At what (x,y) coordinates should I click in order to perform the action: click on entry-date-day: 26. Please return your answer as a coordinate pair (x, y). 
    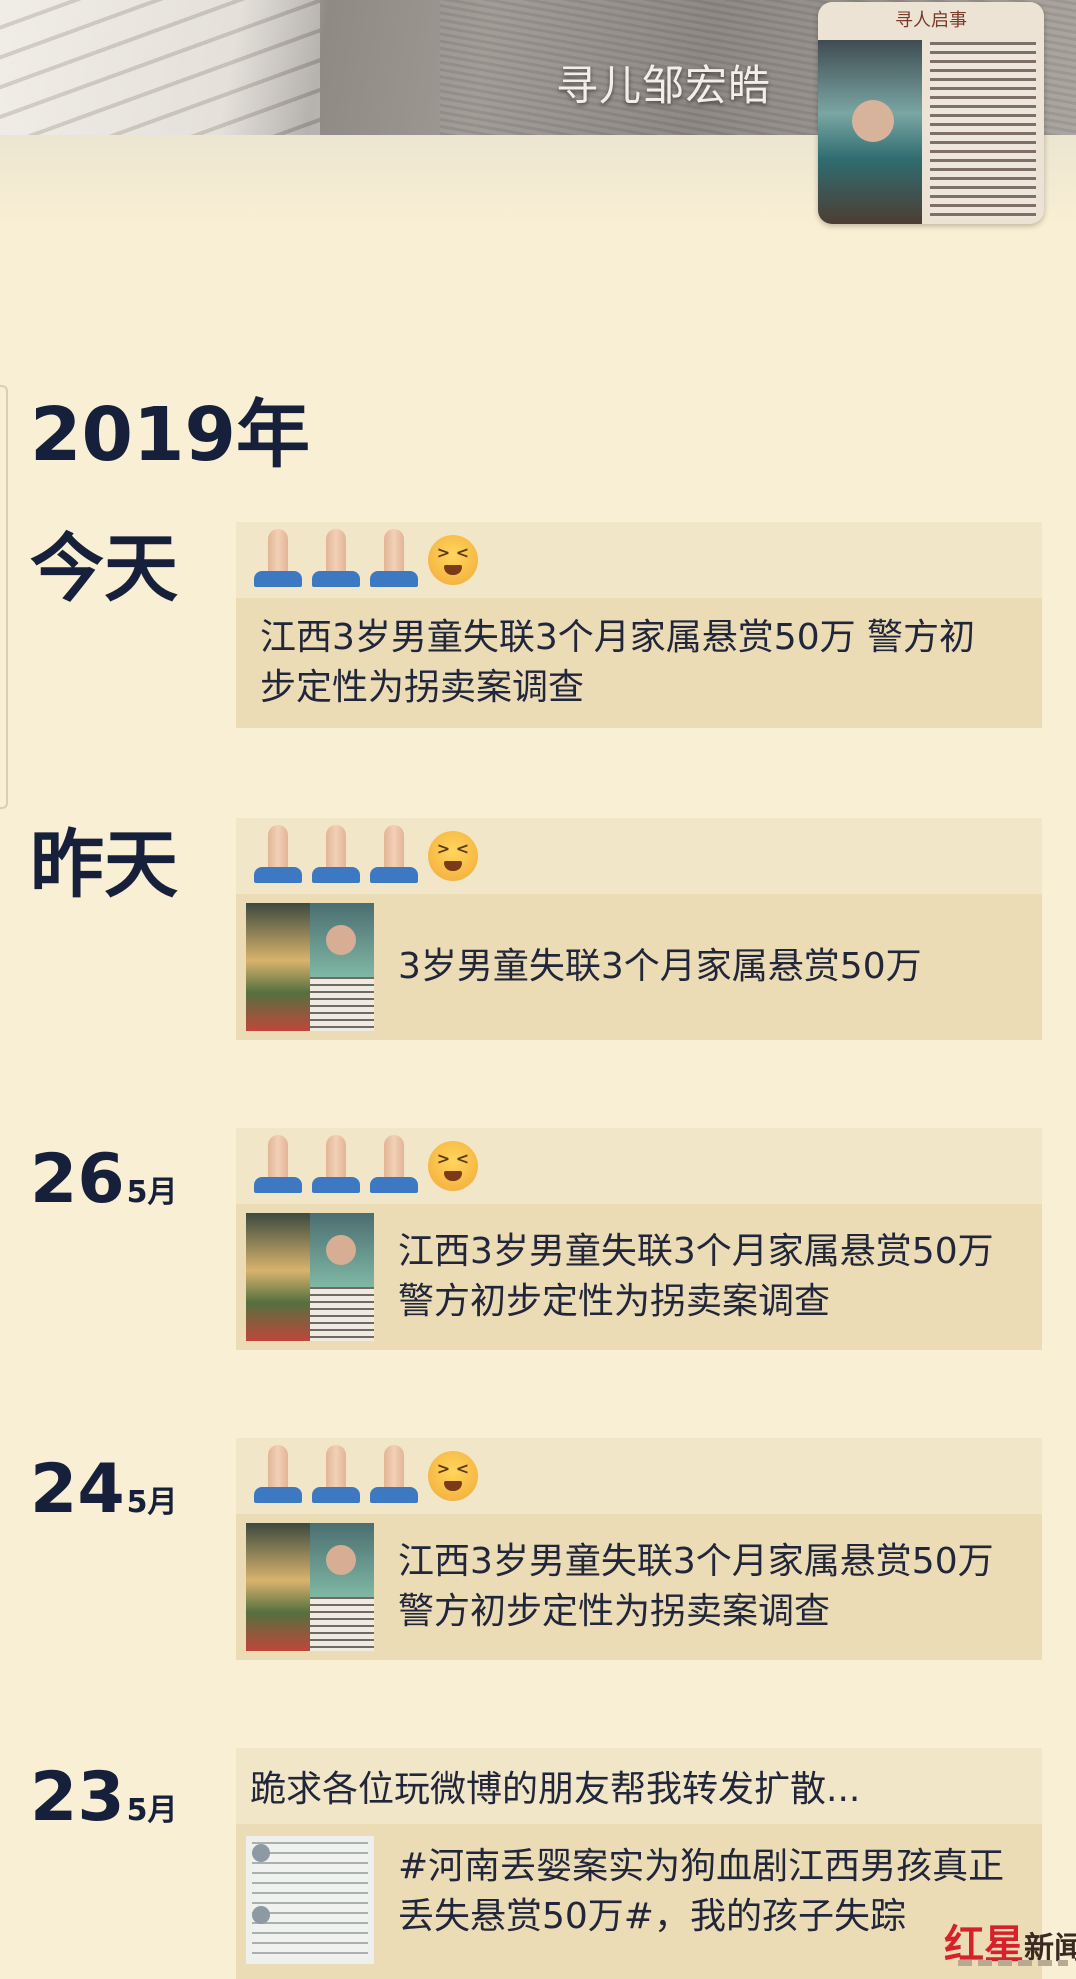
    Looking at the image, I should click on (77, 1179).